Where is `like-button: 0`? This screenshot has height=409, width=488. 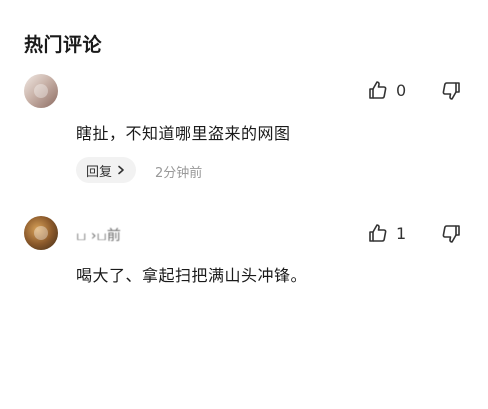
like-button: 0 is located at coordinates (387, 90).